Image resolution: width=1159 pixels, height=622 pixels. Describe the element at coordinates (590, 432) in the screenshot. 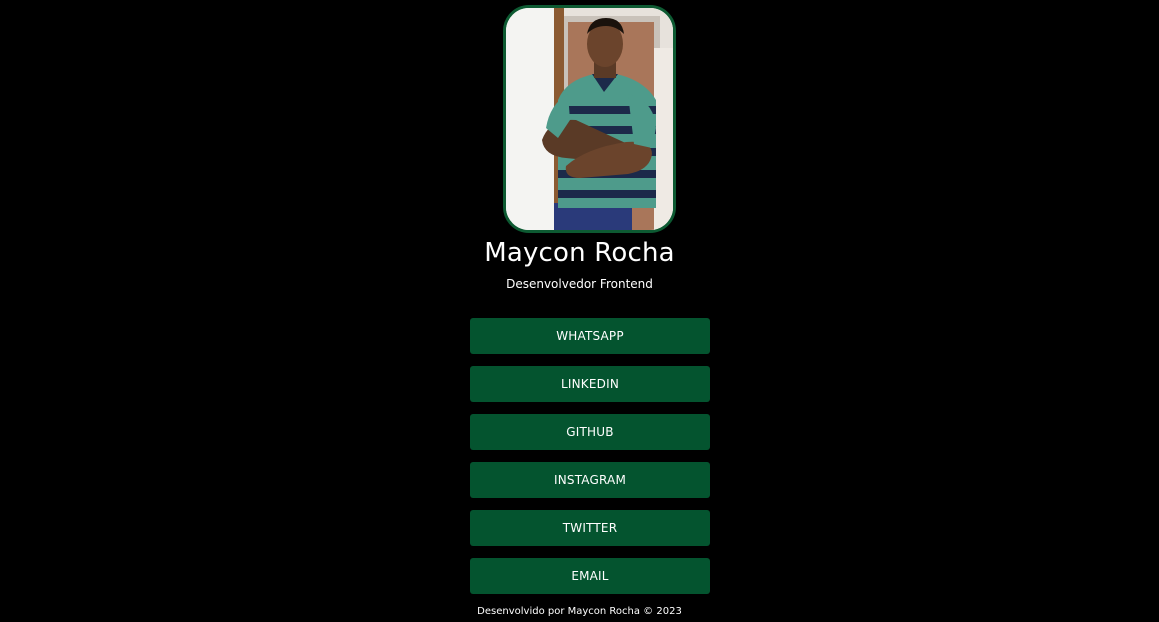

I see `github-button: GITHUB` at that location.